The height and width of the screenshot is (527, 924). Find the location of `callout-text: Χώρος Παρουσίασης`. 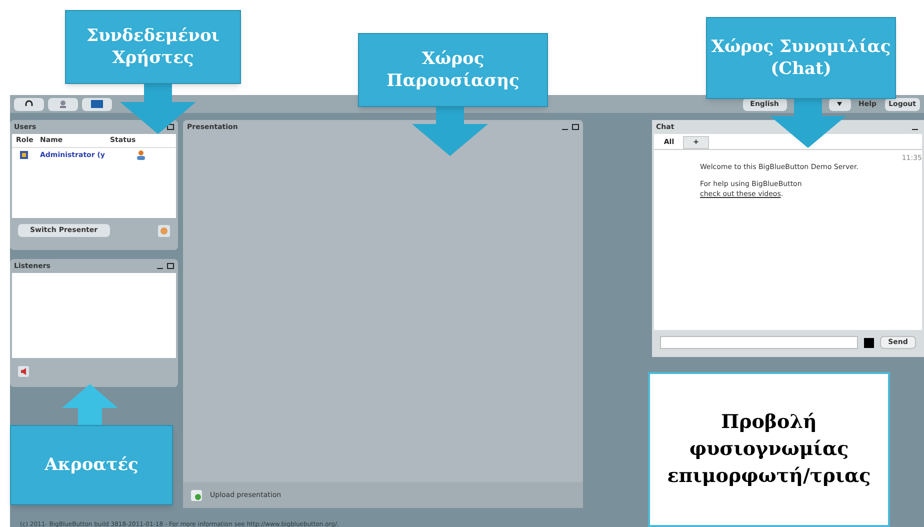

callout-text: Χώρος Παρουσίασης is located at coordinates (453, 70).